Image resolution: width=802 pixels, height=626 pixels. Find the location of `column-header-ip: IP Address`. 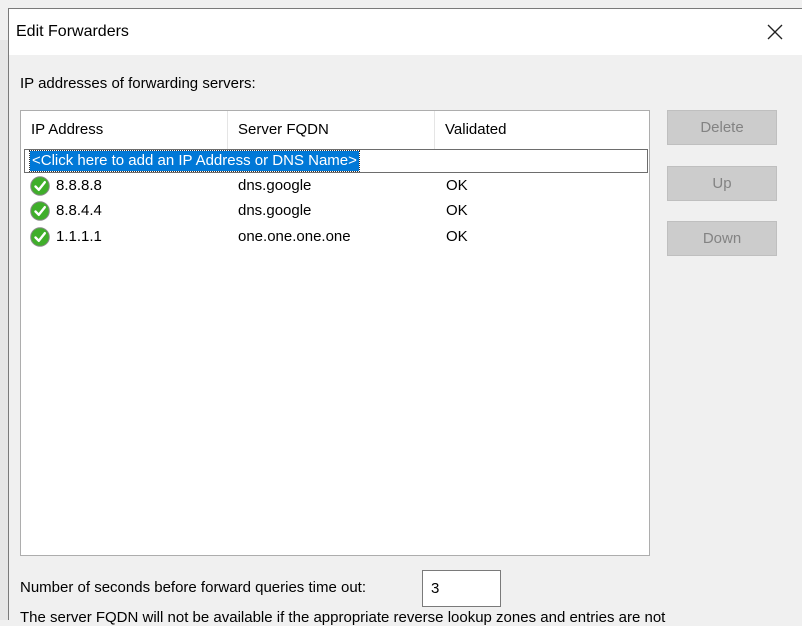

column-header-ip: IP Address is located at coordinates (124, 130).